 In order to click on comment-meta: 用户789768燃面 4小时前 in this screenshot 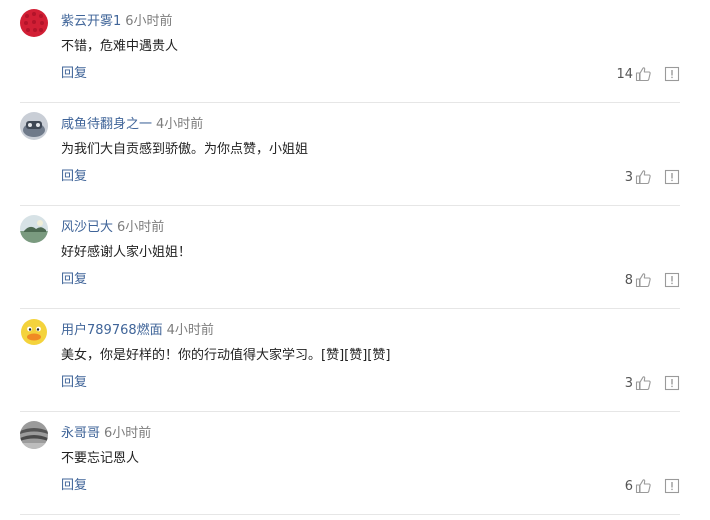, I will do `click(137, 331)`.